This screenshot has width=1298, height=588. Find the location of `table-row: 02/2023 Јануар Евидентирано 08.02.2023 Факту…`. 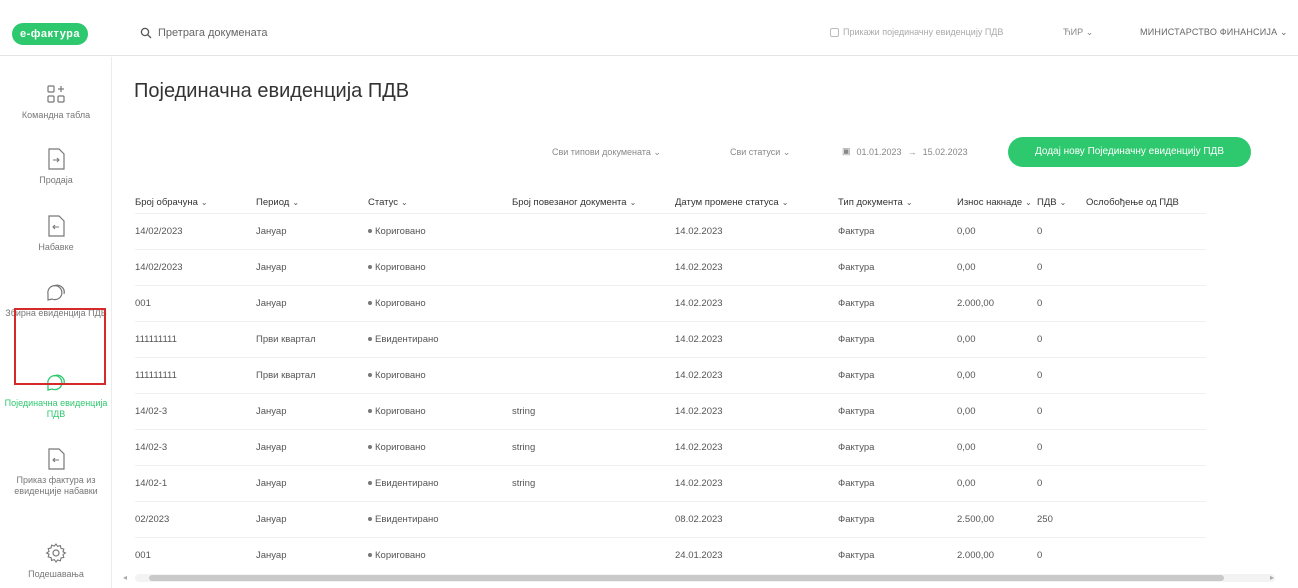

table-row: 02/2023 Јануар Евидентирано 08.02.2023 Факту… is located at coordinates (670, 519).